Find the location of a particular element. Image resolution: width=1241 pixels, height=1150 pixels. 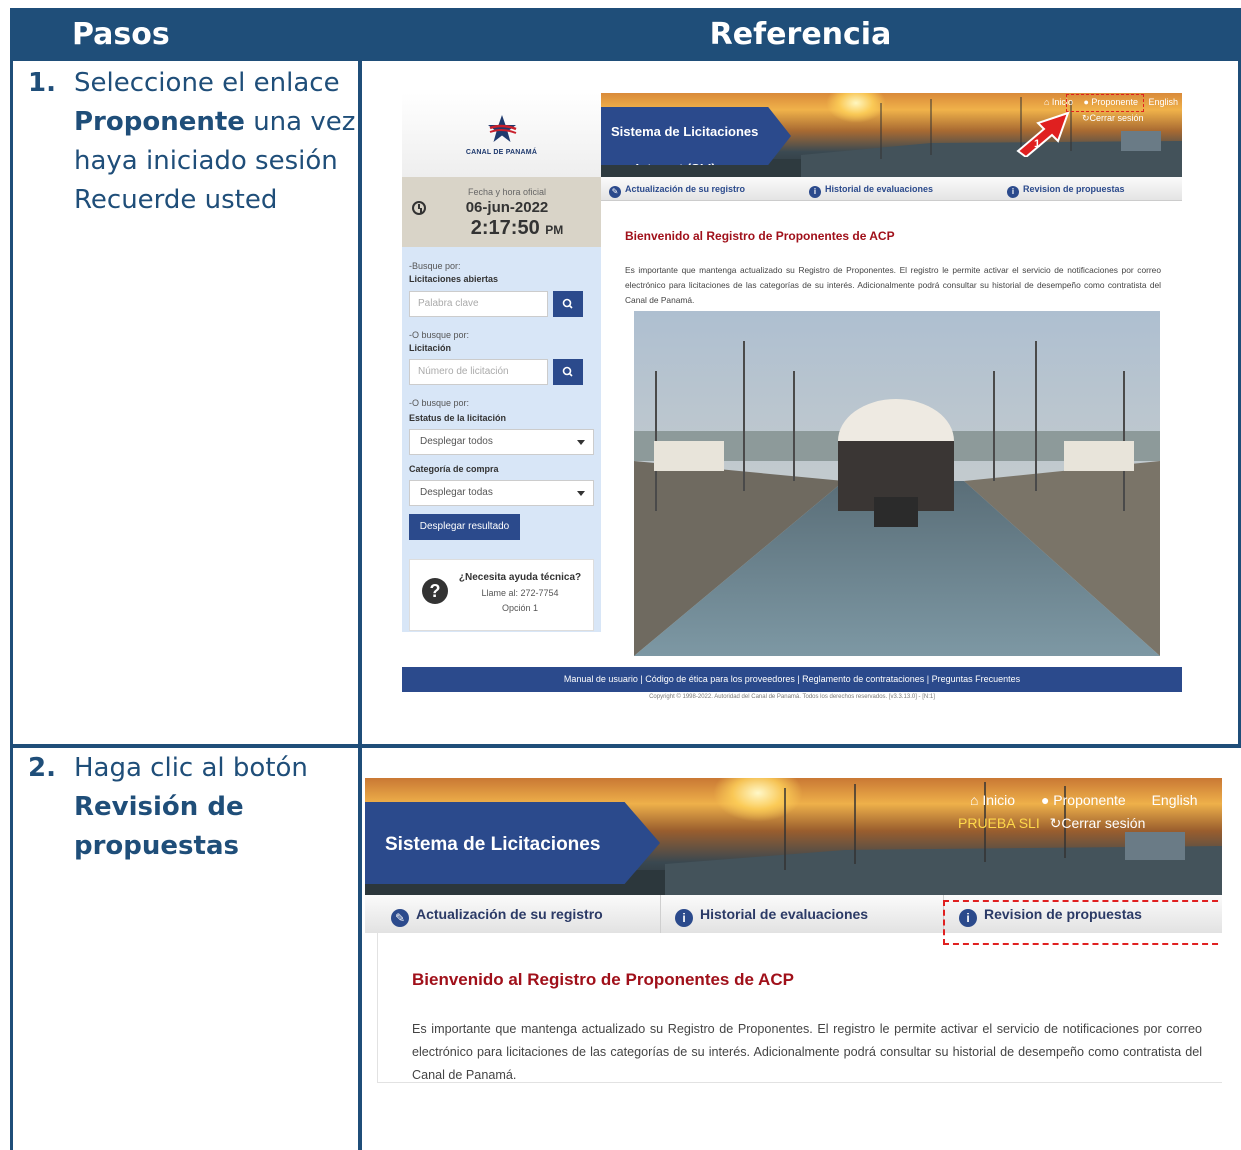

keyword-input: Palabra clave is located at coordinates (478, 304).